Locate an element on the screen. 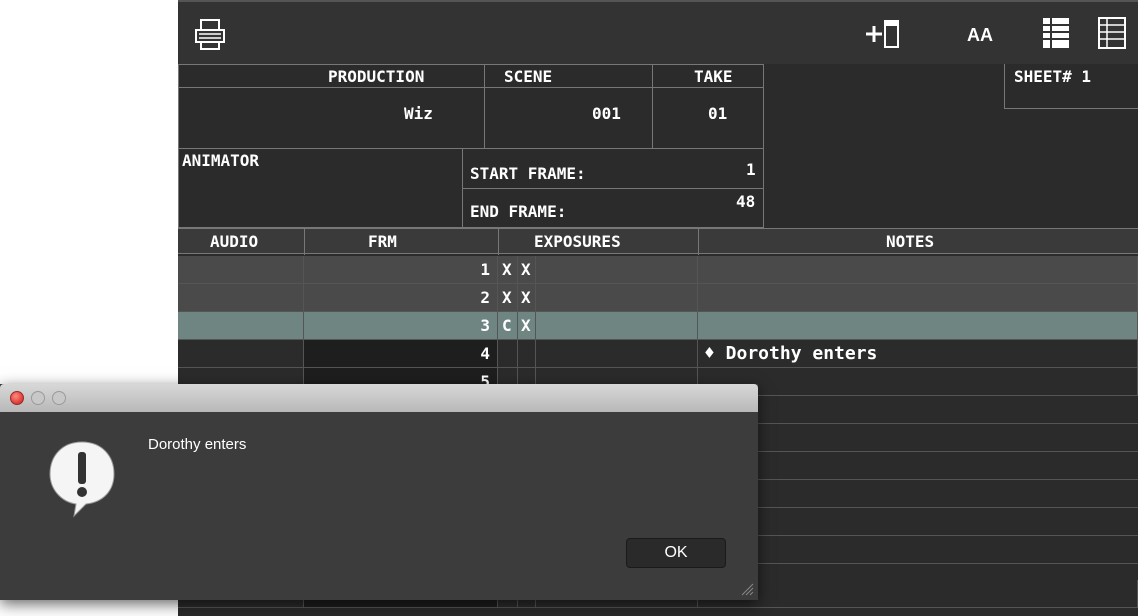 This screenshot has height=616, width=1138. scene-value: 001 is located at coordinates (606, 113).